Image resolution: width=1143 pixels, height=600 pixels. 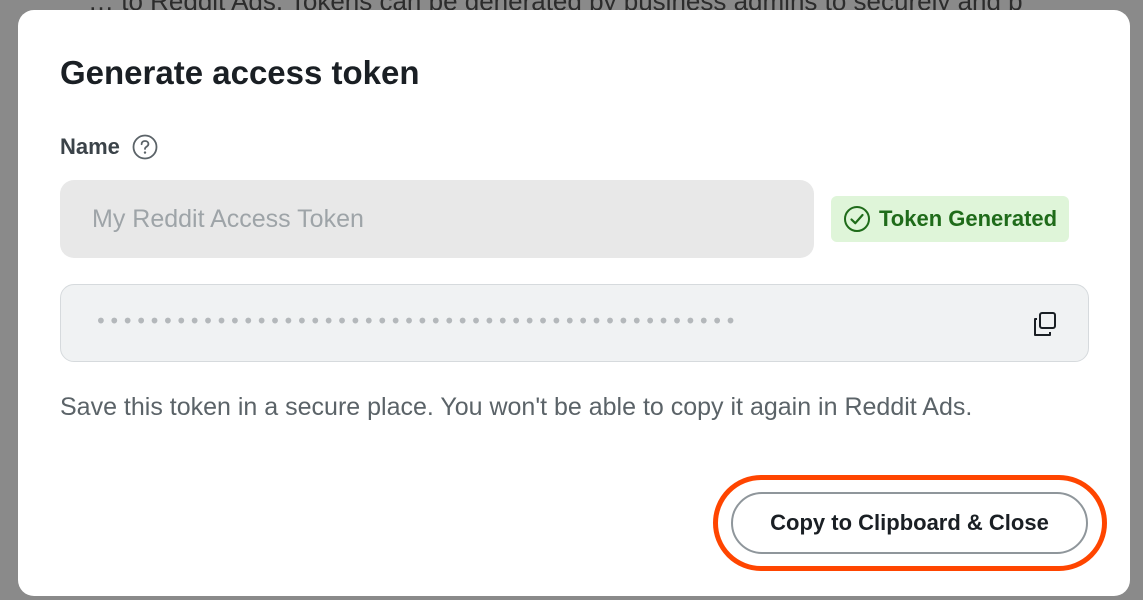 I want to click on token-generated-badge: Token Generated, so click(x=950, y=219).